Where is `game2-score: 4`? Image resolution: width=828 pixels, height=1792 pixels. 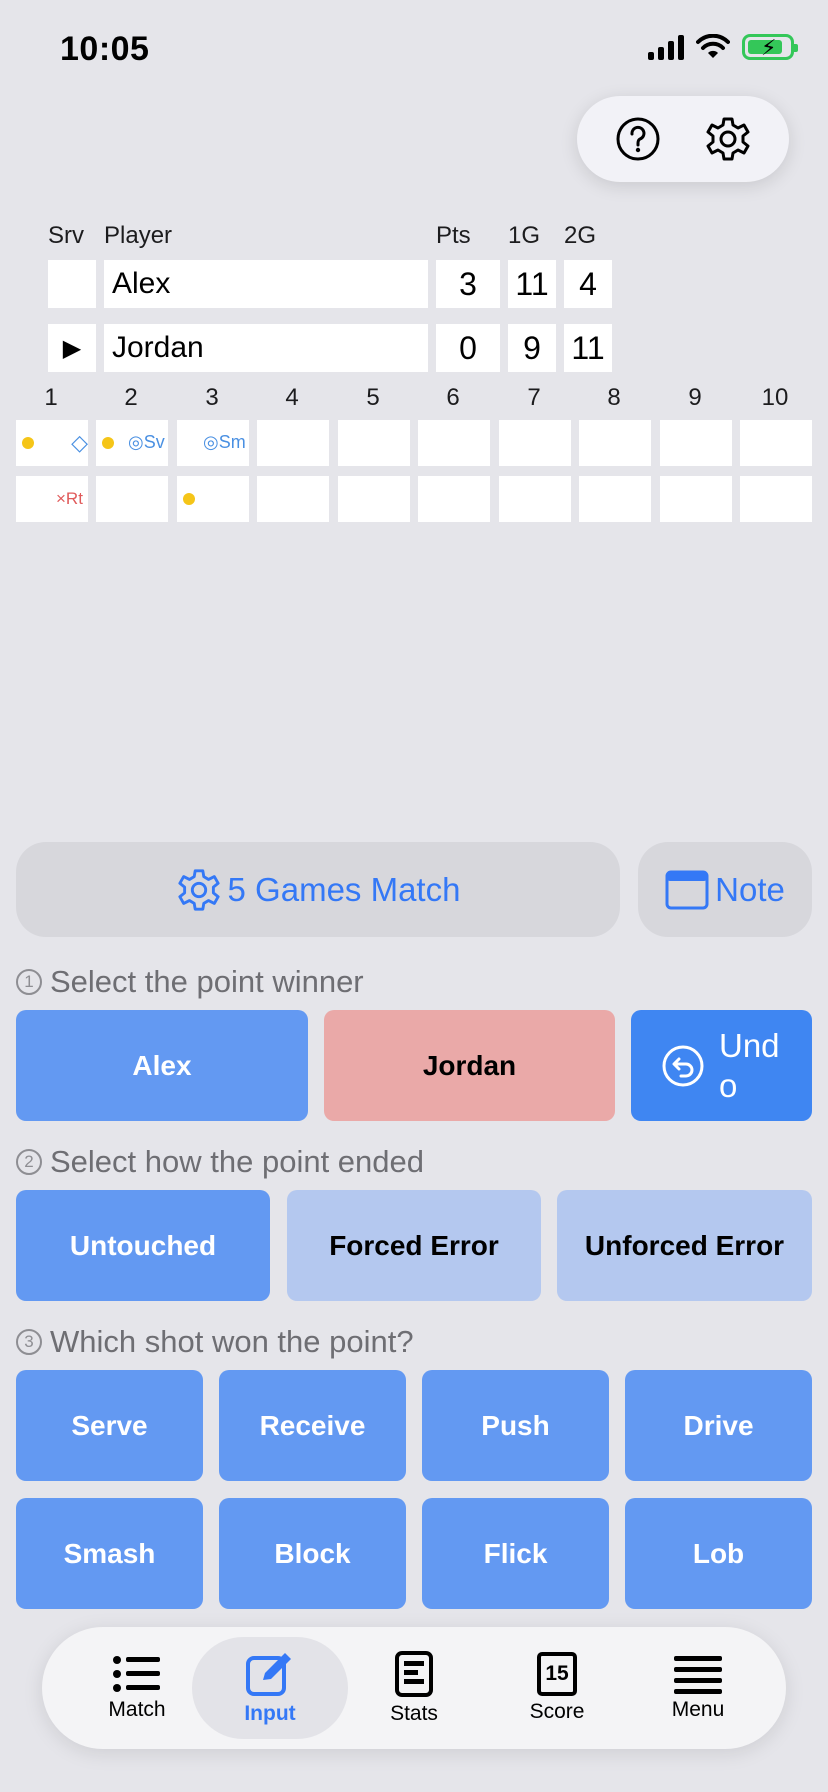
game2-score: 4 is located at coordinates (588, 284).